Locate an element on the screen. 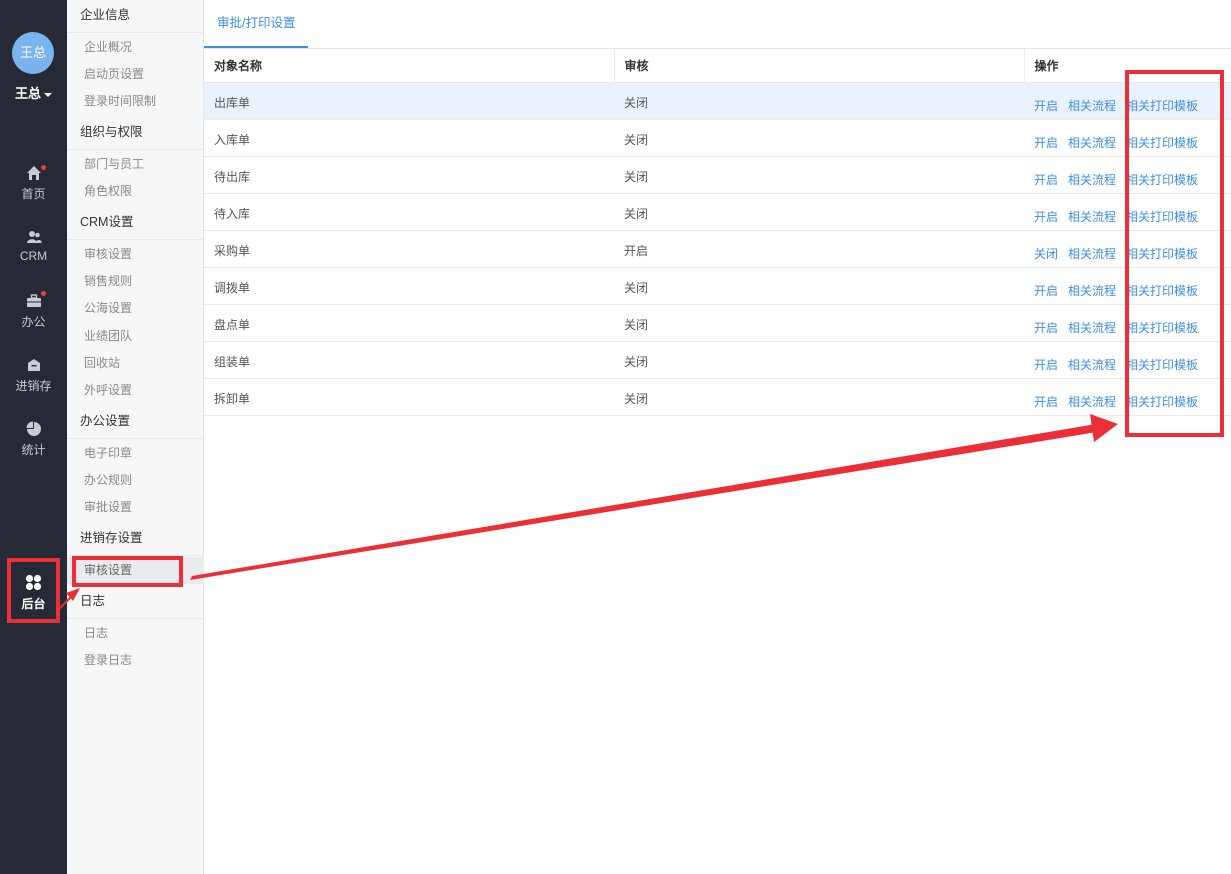 The width and height of the screenshot is (1231, 874). table-row: 待出库 关闭 开启 相关流程 相关打印模板 is located at coordinates (717, 175).